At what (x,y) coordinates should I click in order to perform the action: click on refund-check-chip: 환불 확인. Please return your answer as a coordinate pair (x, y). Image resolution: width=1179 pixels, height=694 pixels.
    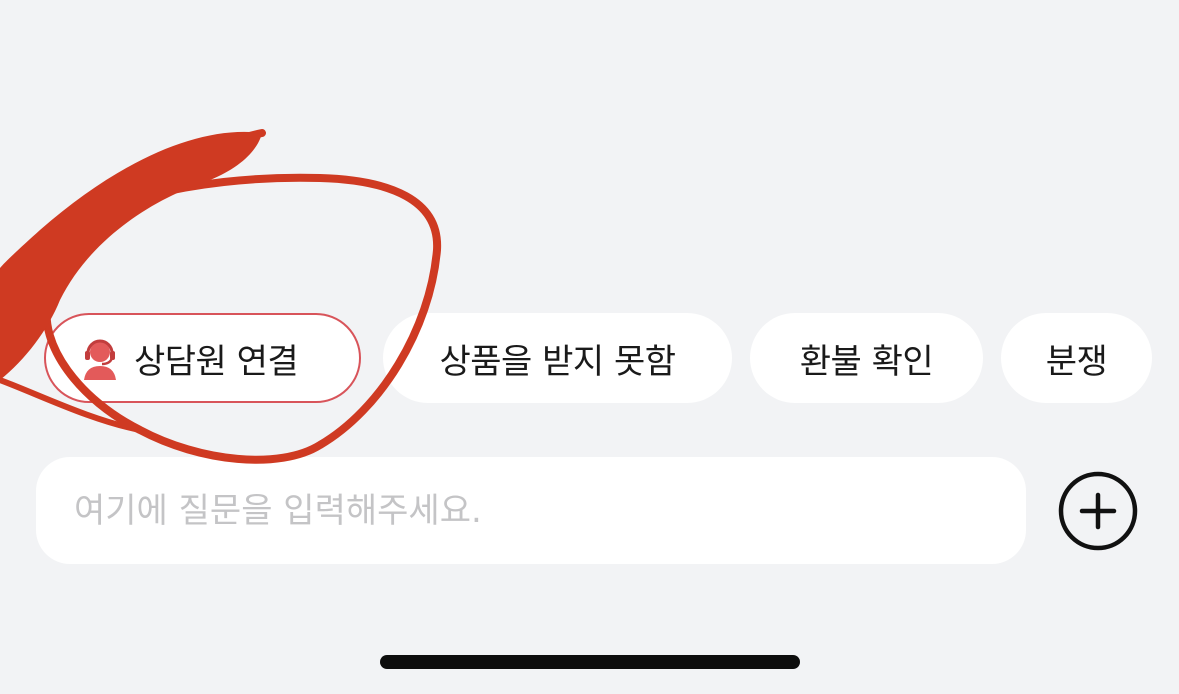
    Looking at the image, I should click on (866, 358).